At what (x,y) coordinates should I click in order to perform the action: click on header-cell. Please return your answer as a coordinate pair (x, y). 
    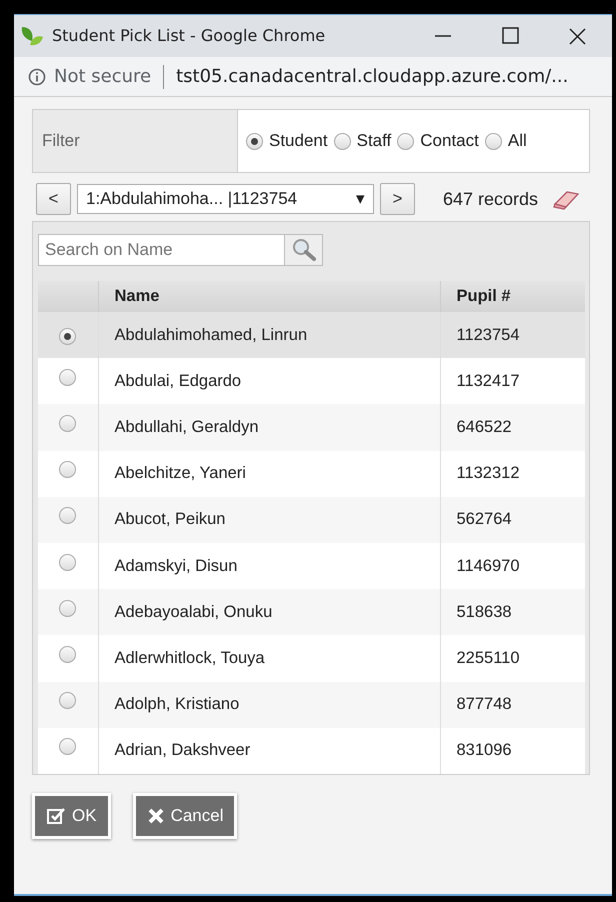
    Looking at the image, I should click on (68, 296).